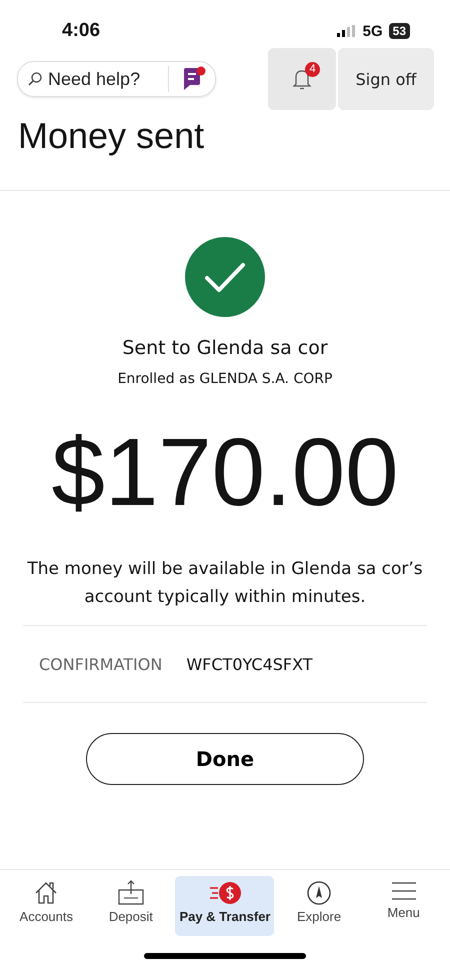  I want to click on notification-count: 4, so click(312, 69).